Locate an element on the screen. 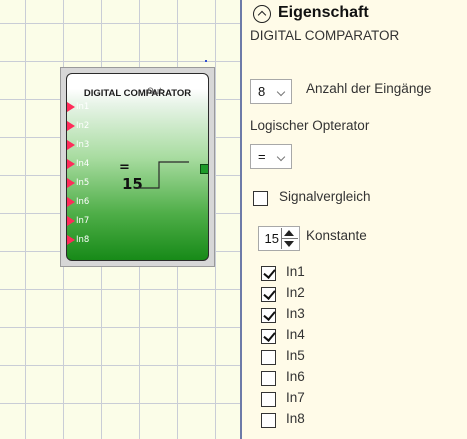 The height and width of the screenshot is (439, 467). output-label: Out is located at coordinates (155, 92).